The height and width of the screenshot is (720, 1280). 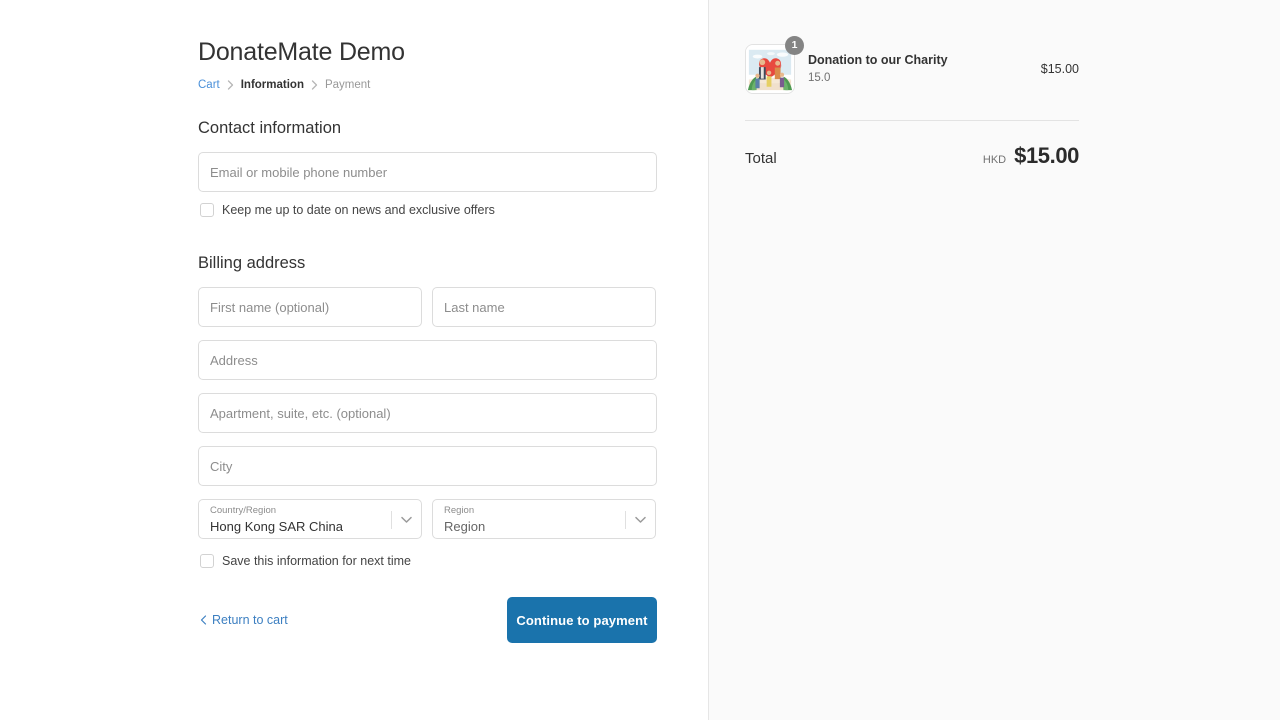 What do you see at coordinates (316, 561) in the screenshot?
I see `save-information-checkbox-label: Save this information for next time` at bounding box center [316, 561].